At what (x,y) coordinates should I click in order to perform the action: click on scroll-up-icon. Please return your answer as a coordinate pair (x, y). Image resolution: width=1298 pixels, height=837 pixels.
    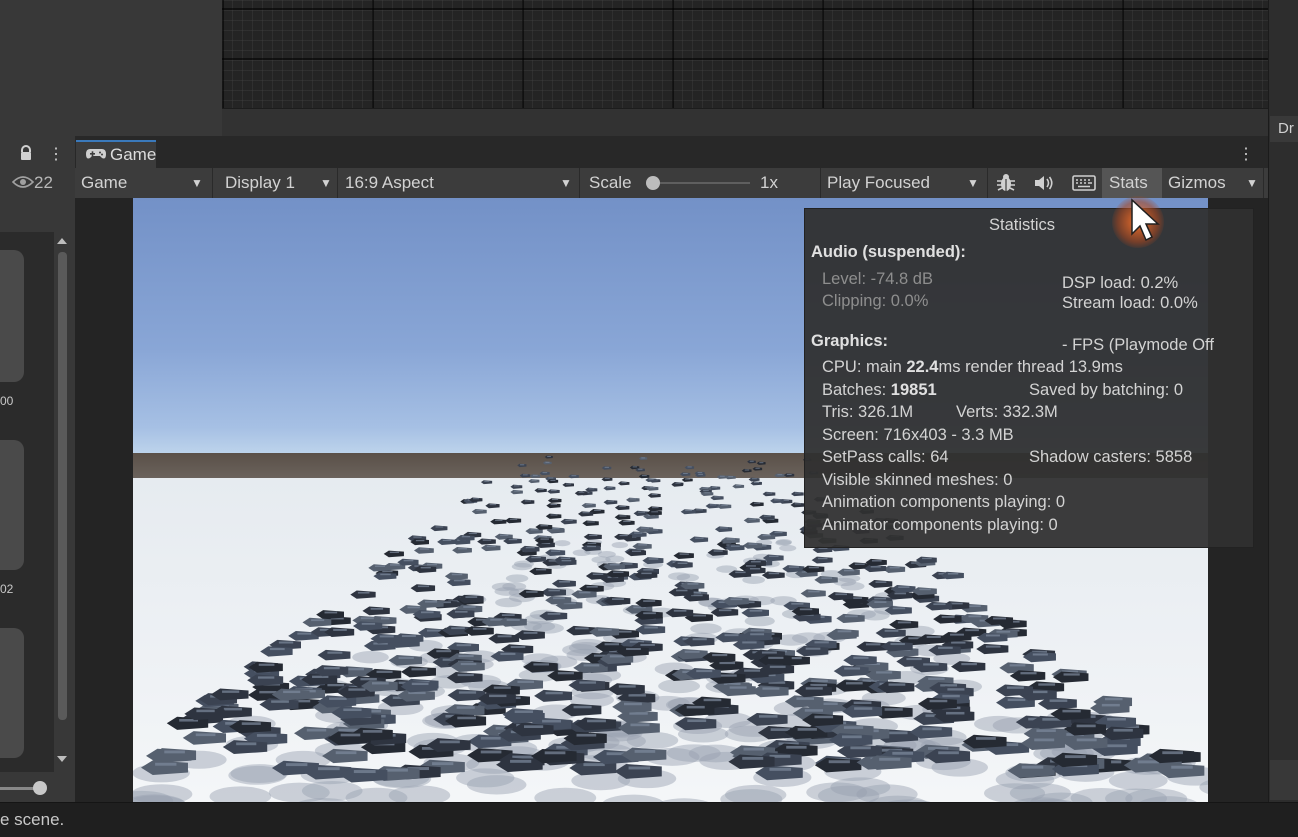
    Looking at the image, I should click on (62, 241).